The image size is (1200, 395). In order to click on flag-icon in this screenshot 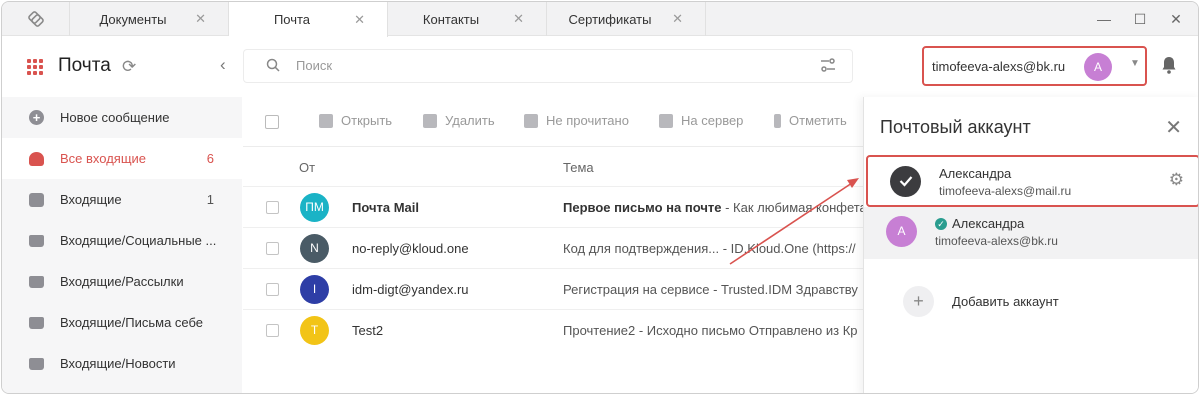, I will do `click(777, 120)`.